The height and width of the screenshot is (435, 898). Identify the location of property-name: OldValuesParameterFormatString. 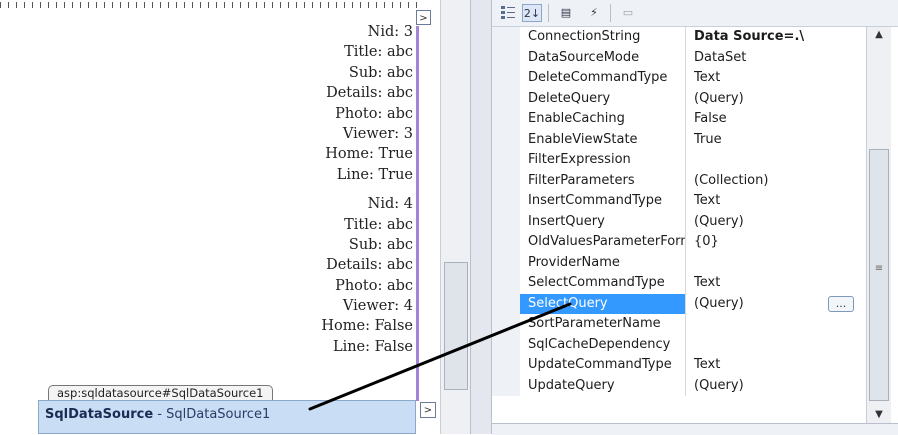
(603, 242).